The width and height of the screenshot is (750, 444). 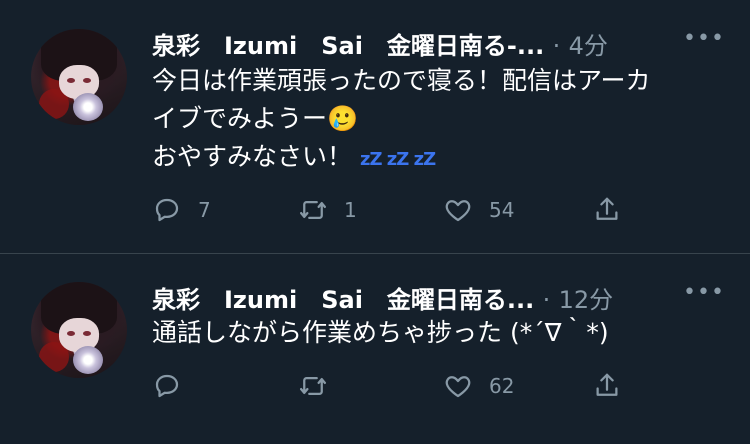 What do you see at coordinates (350, 210) in the screenshot?
I see `retweet-count: 1` at bounding box center [350, 210].